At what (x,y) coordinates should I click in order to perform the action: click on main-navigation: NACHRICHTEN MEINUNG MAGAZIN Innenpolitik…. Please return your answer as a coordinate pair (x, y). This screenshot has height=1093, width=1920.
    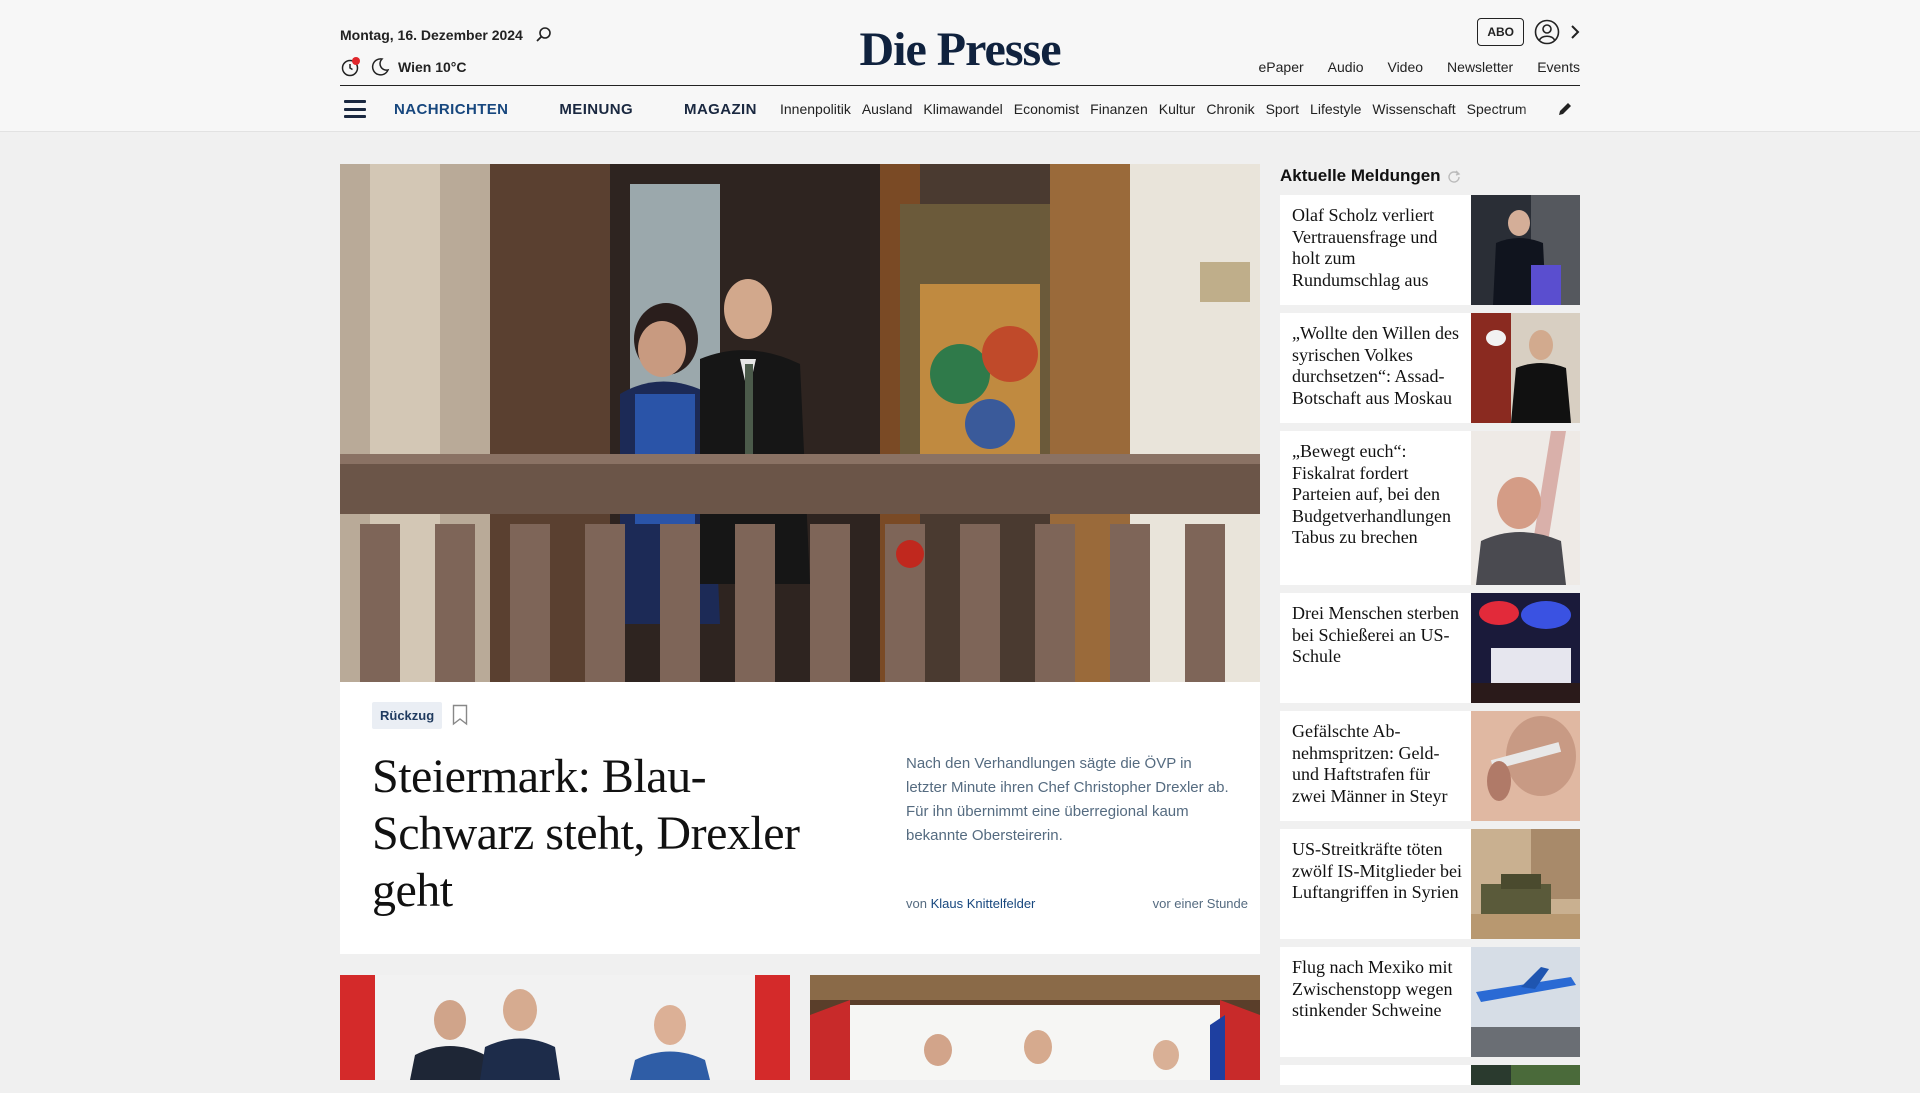
    Looking at the image, I should click on (960, 109).